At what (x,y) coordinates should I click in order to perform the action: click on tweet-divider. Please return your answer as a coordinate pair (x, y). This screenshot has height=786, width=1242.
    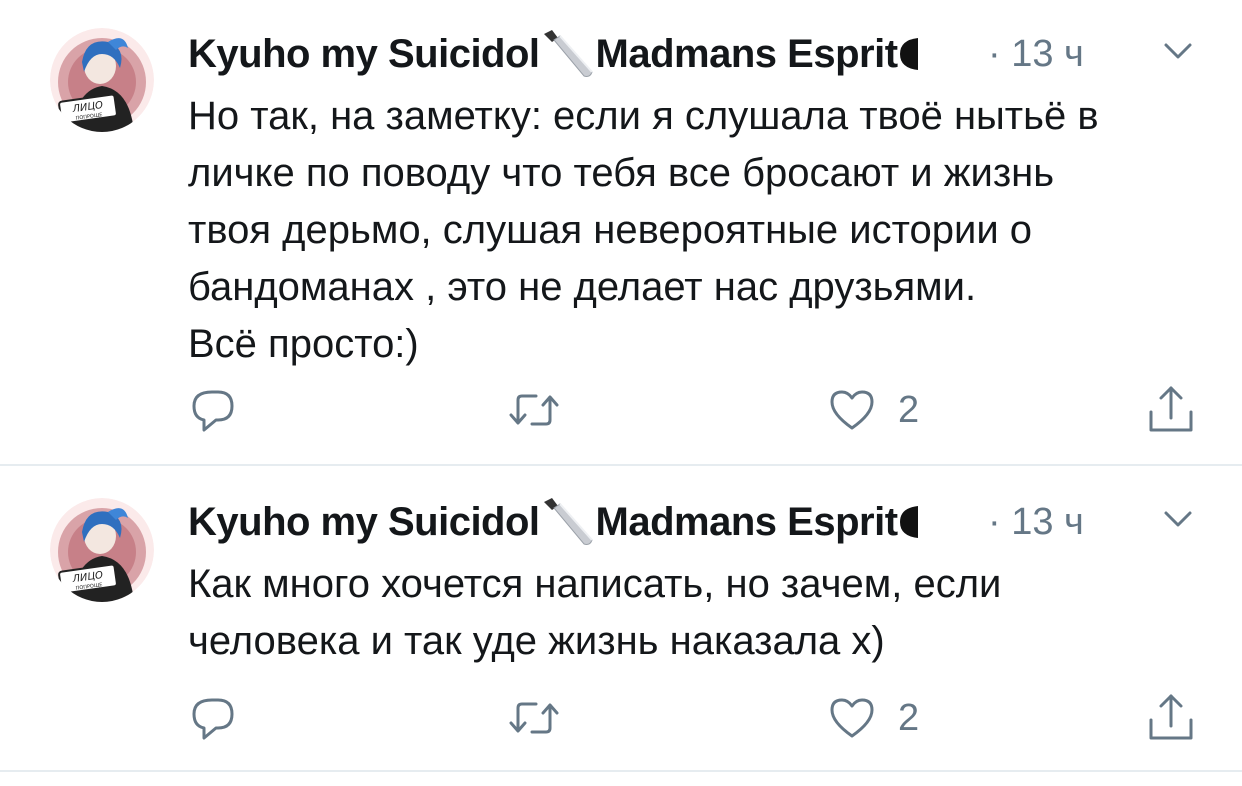
    Looking at the image, I should click on (621, 771).